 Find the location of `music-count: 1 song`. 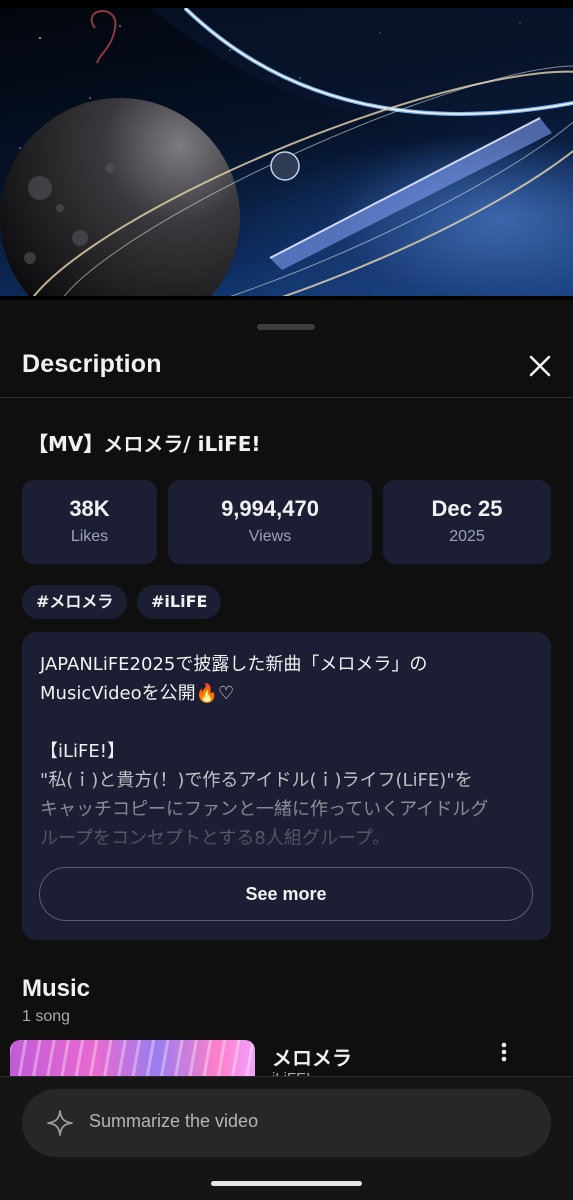

music-count: 1 song is located at coordinates (46, 1016).